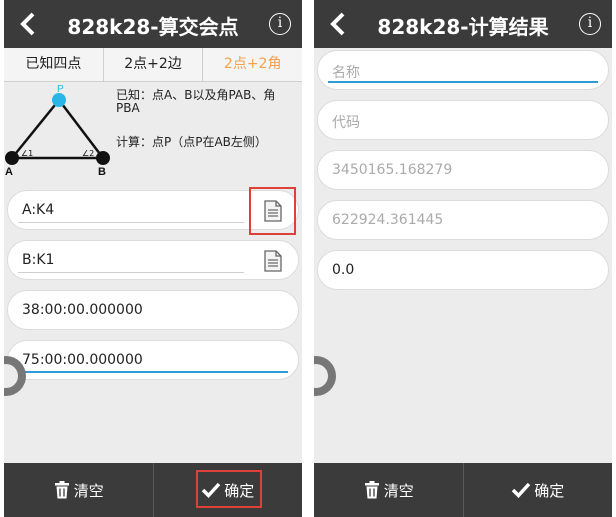  I want to click on known-description: 已知：点A、B以及角PAB、角PBA, so click(196, 101).